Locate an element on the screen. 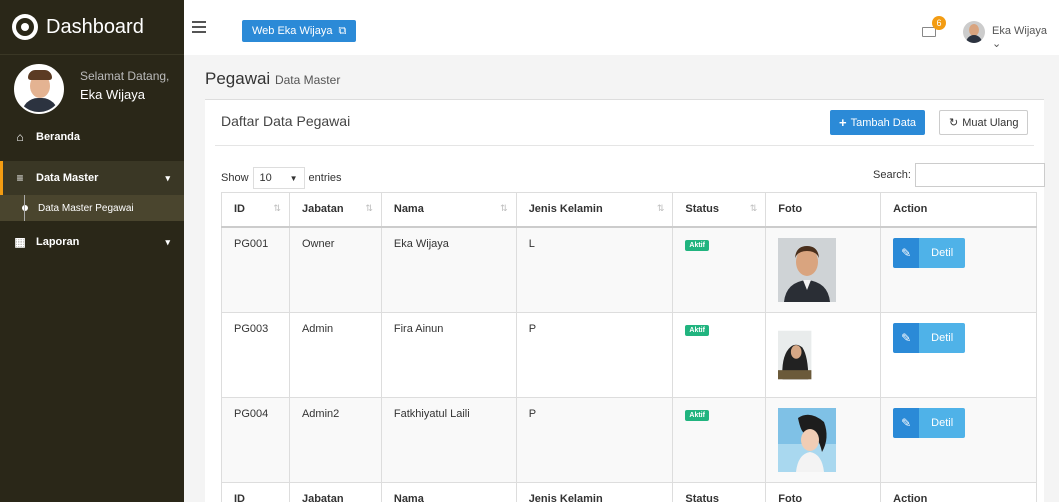 The height and width of the screenshot is (502, 1059). footer-header-jabatan: Jabatan is located at coordinates (335, 491).